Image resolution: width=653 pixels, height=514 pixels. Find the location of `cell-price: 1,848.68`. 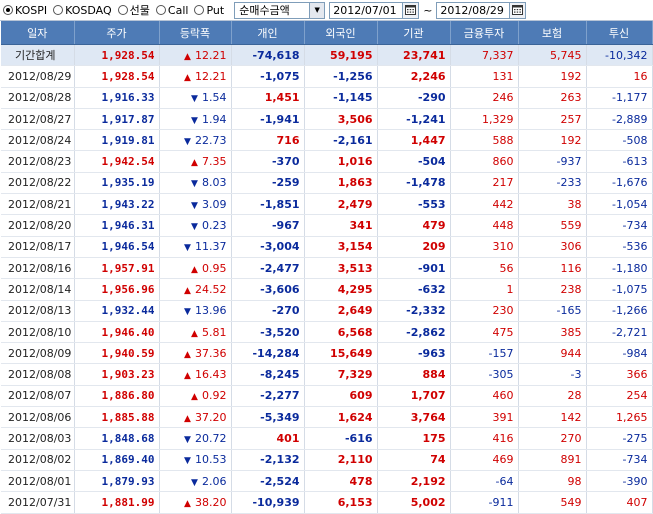

cell-price: 1,848.68 is located at coordinates (117, 438).